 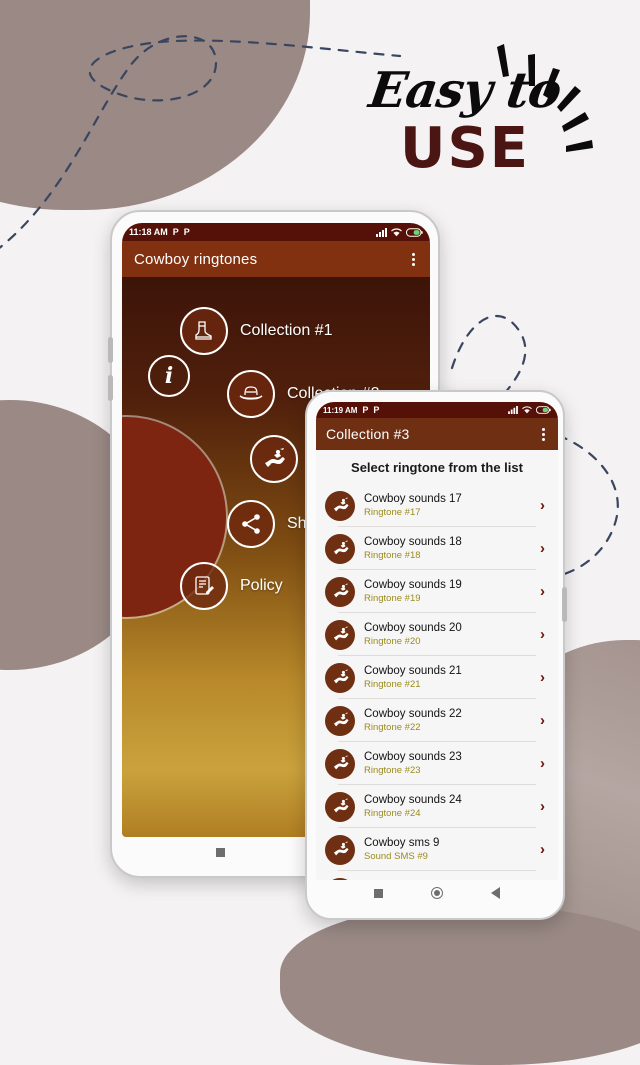 What do you see at coordinates (413, 800) in the screenshot?
I see `list-item-title: Cowboy sounds 24` at bounding box center [413, 800].